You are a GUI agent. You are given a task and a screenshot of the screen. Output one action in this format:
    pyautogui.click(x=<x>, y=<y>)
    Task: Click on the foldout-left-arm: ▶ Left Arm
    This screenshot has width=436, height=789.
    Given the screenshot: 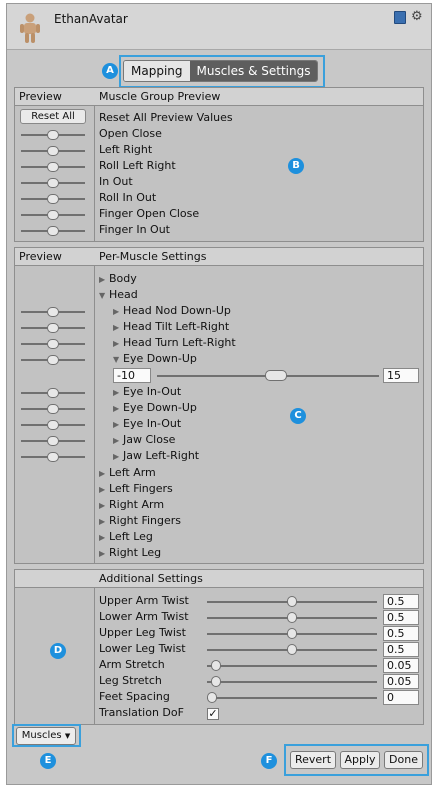 What is the action you would take?
    pyautogui.click(x=127, y=472)
    